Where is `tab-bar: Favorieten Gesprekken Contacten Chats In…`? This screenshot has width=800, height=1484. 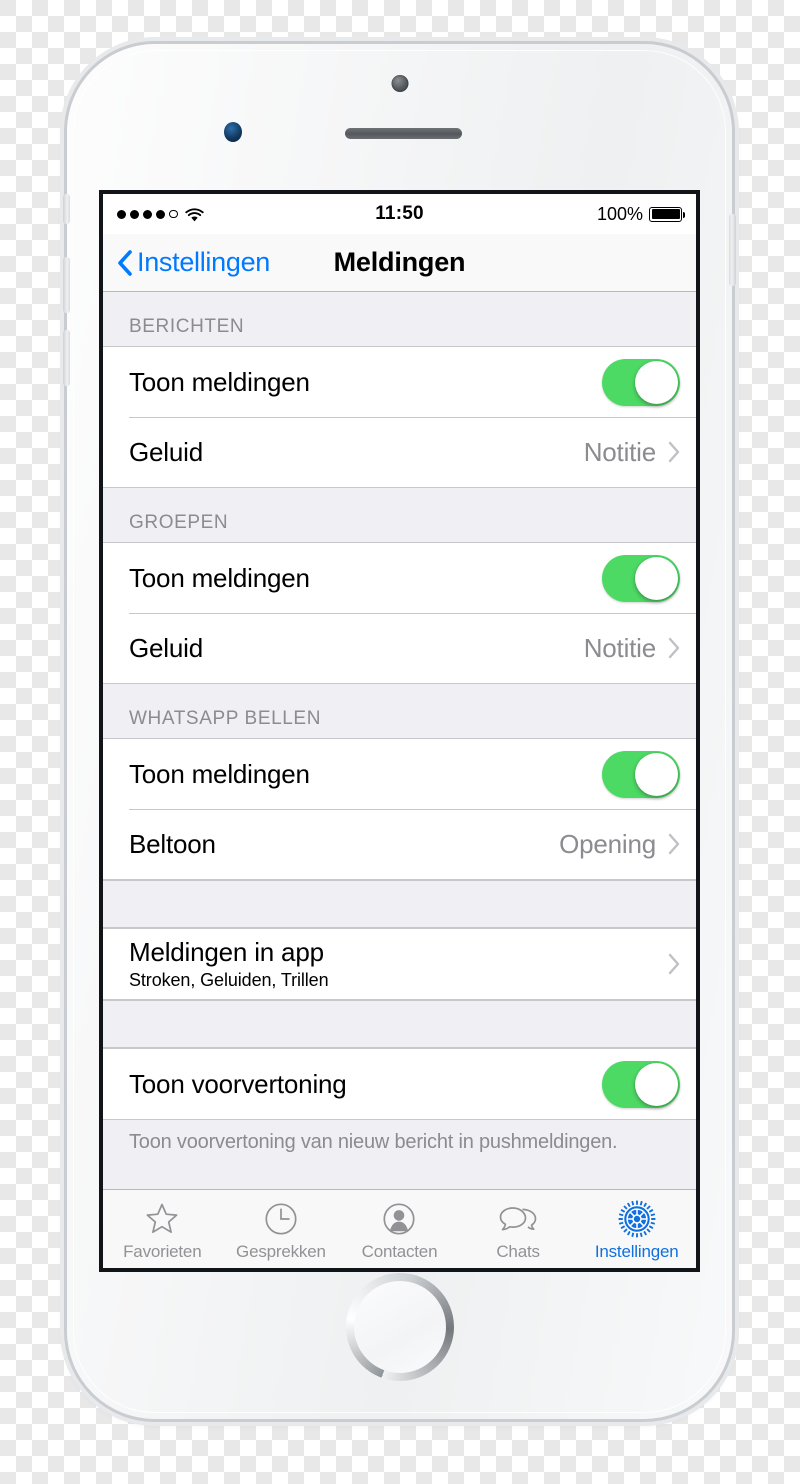
tab-bar: Favorieten Gesprekken Contacten Chats In… is located at coordinates (399, 1228).